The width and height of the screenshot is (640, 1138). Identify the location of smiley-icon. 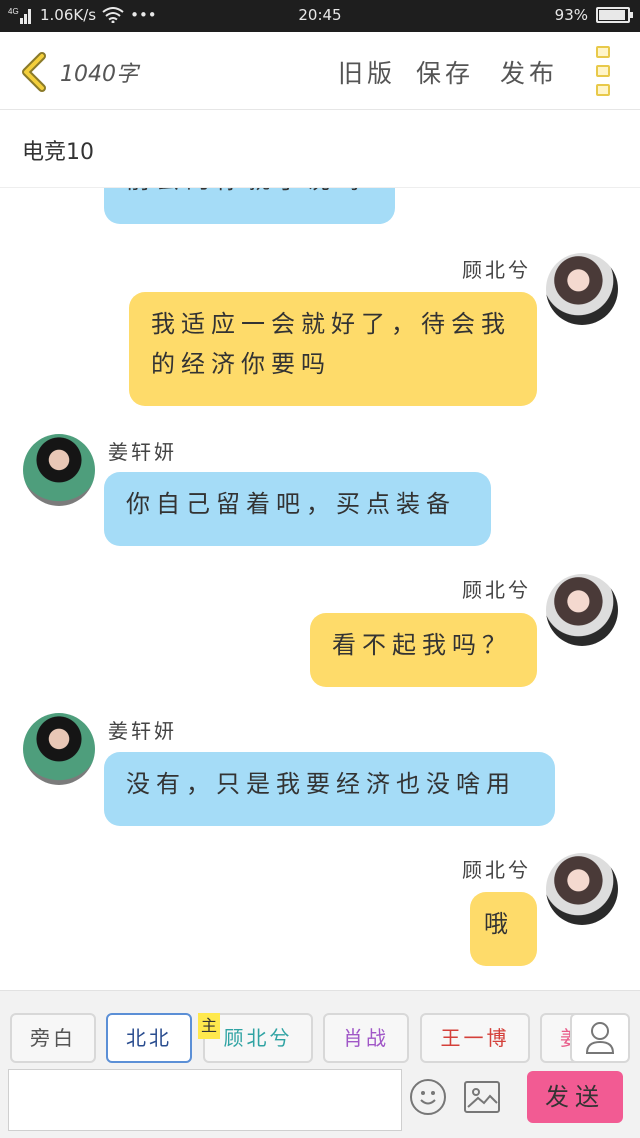
(428, 1098).